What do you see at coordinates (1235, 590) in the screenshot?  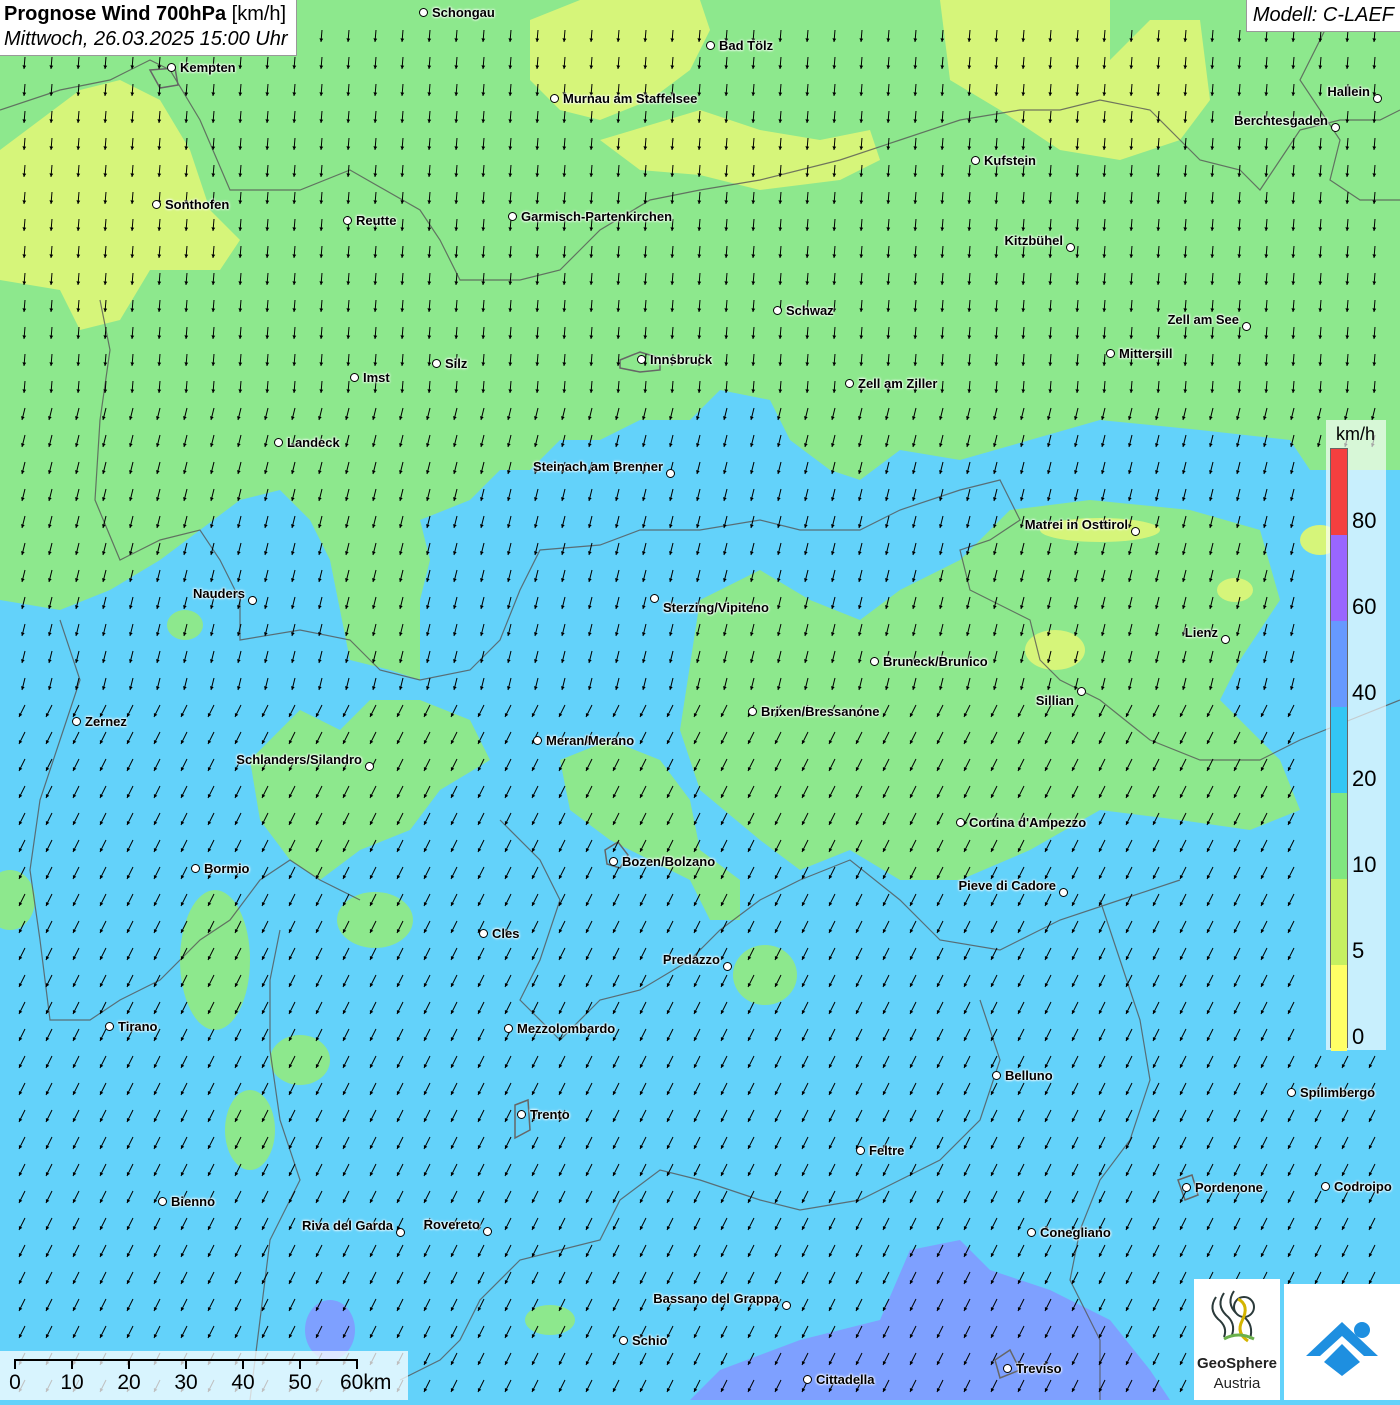 I see `wind-5-10-blob` at bounding box center [1235, 590].